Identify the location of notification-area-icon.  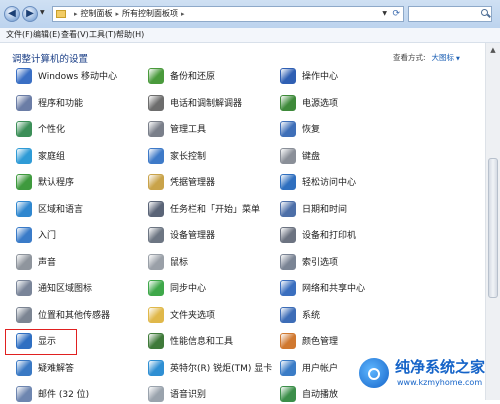
(24, 288).